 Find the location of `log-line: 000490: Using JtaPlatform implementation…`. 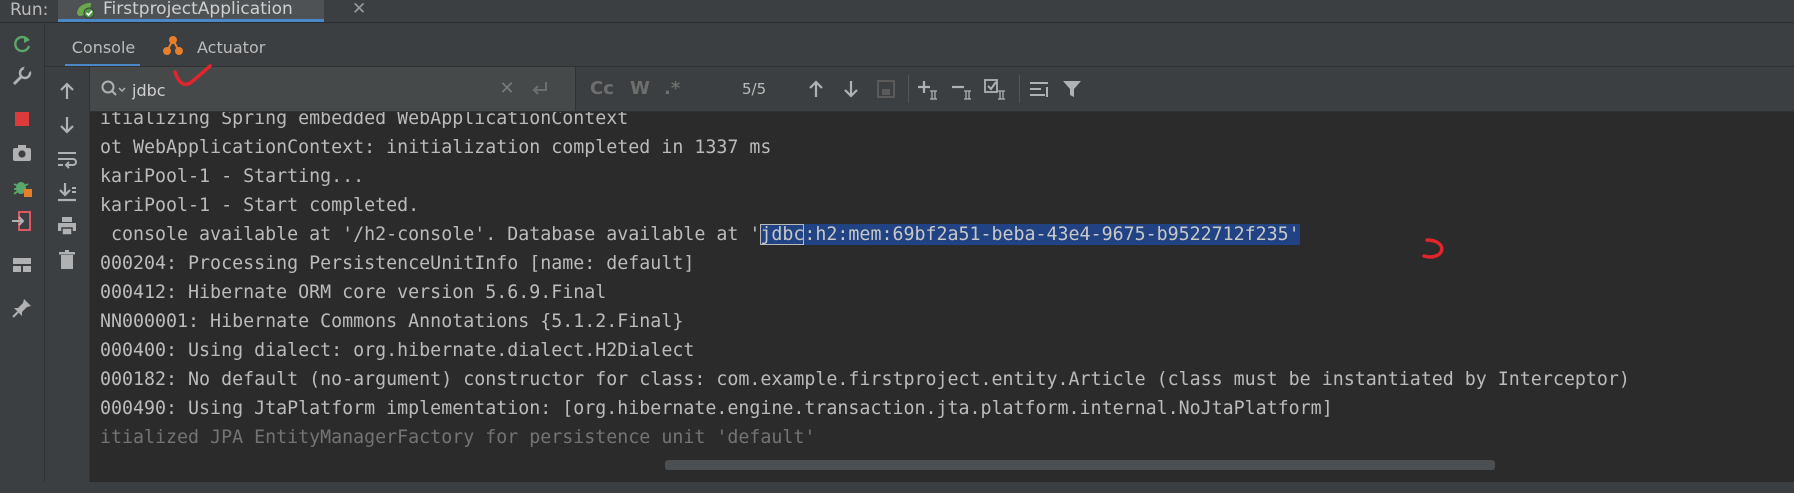

log-line: 000490: Using JtaPlatform implementation… is located at coordinates (716, 408).